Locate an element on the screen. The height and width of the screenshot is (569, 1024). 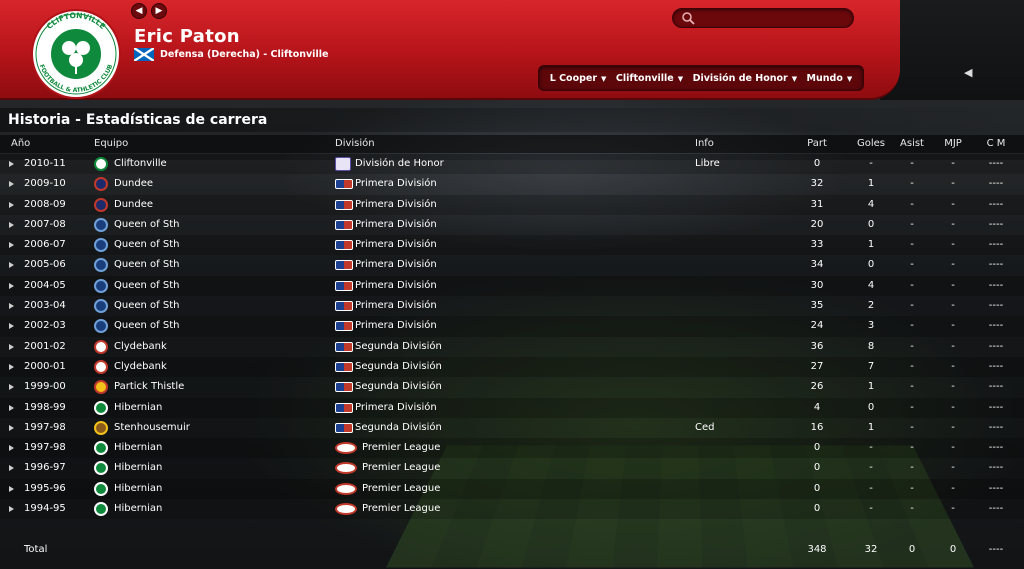
row-team: Stenhousemuir is located at coordinates (152, 427).